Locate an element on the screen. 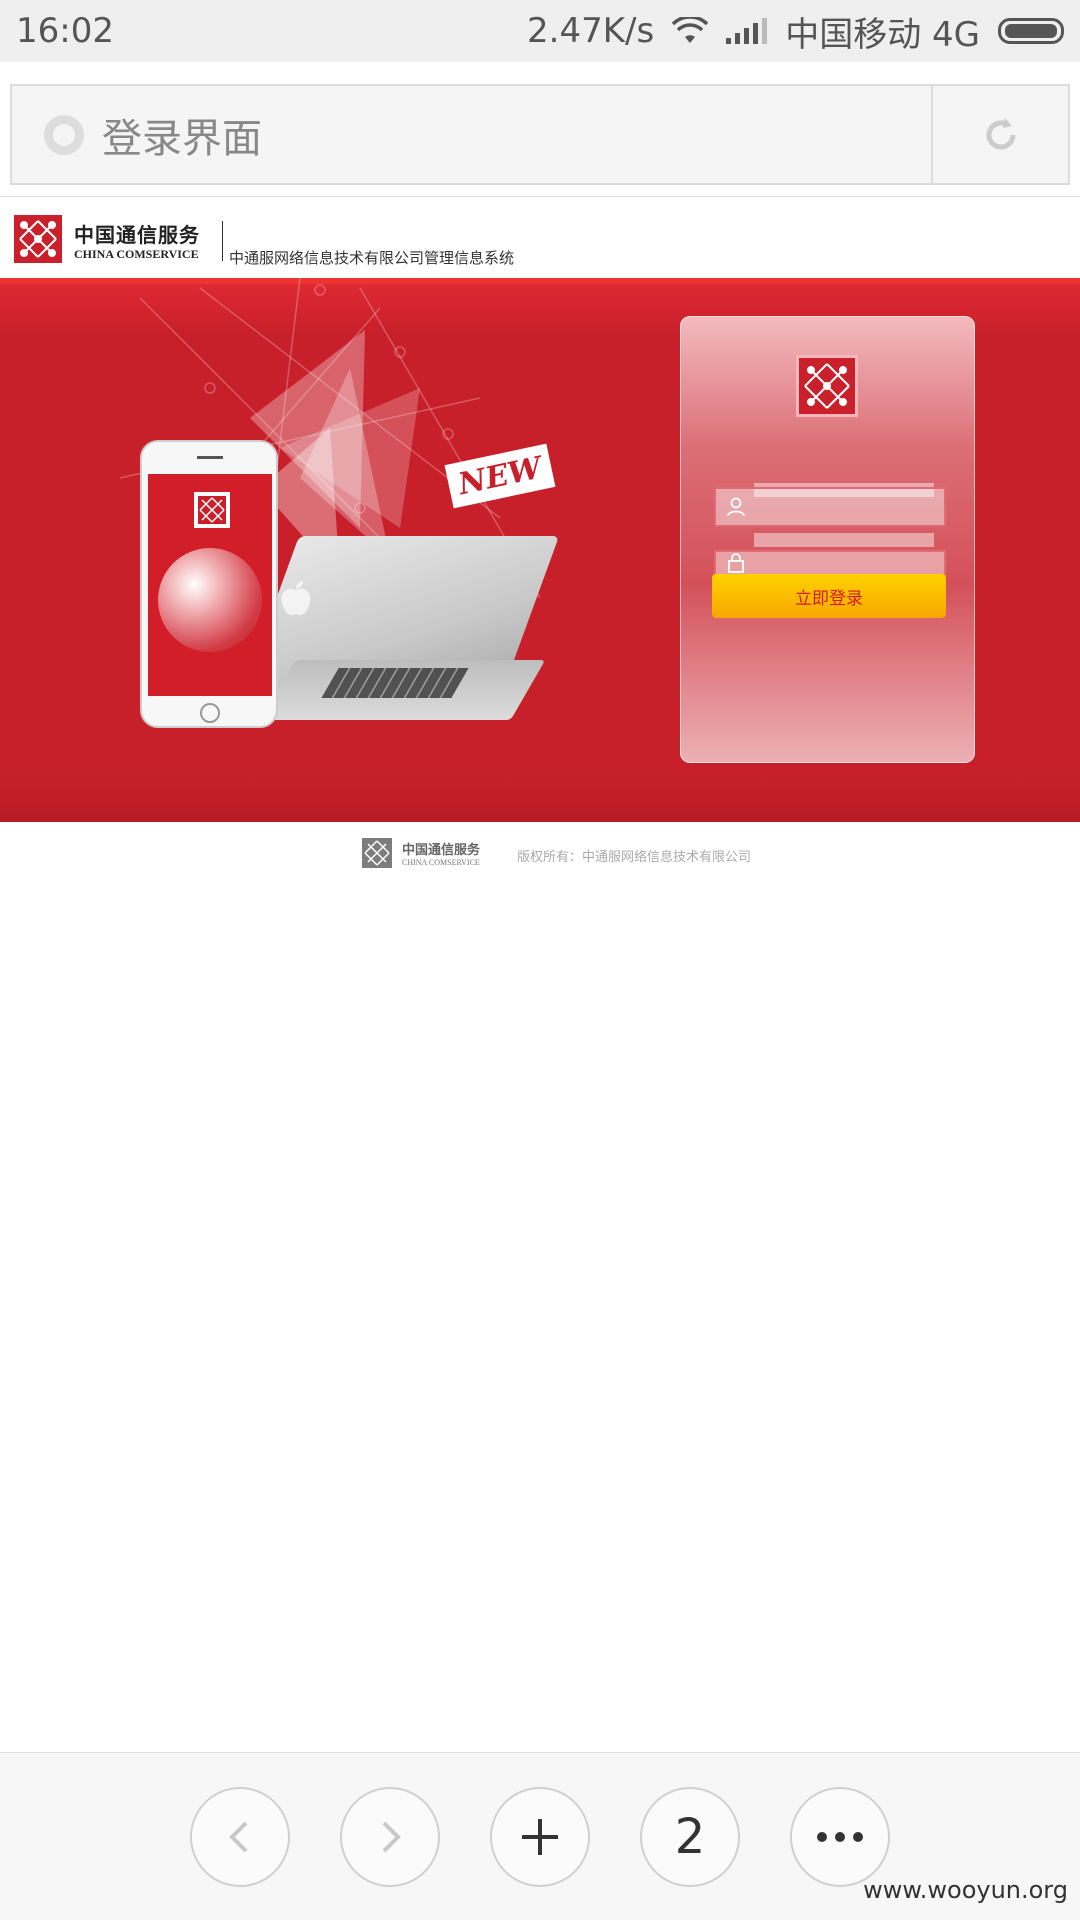  battery-icon is located at coordinates (1031, 31).